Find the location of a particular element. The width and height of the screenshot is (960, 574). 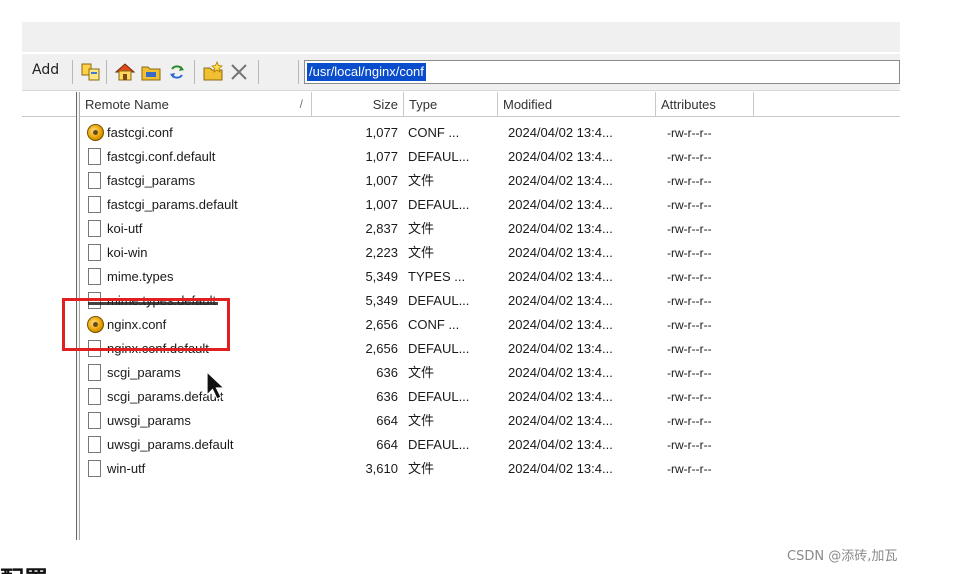

home-icon is located at coordinates (125, 72).